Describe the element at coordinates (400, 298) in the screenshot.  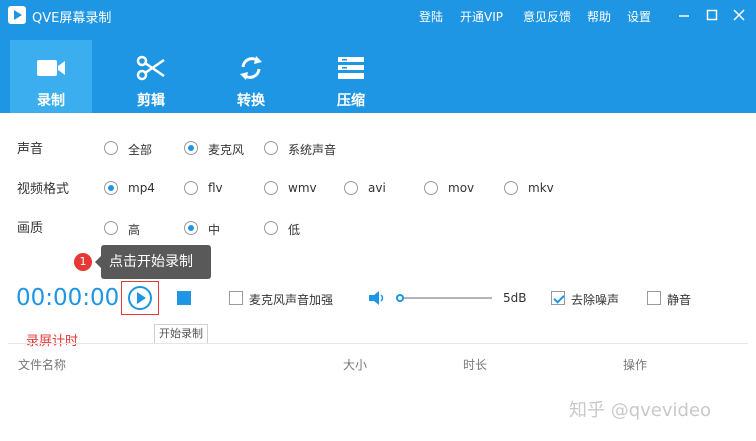
I see `volume-slider-thumb` at that location.